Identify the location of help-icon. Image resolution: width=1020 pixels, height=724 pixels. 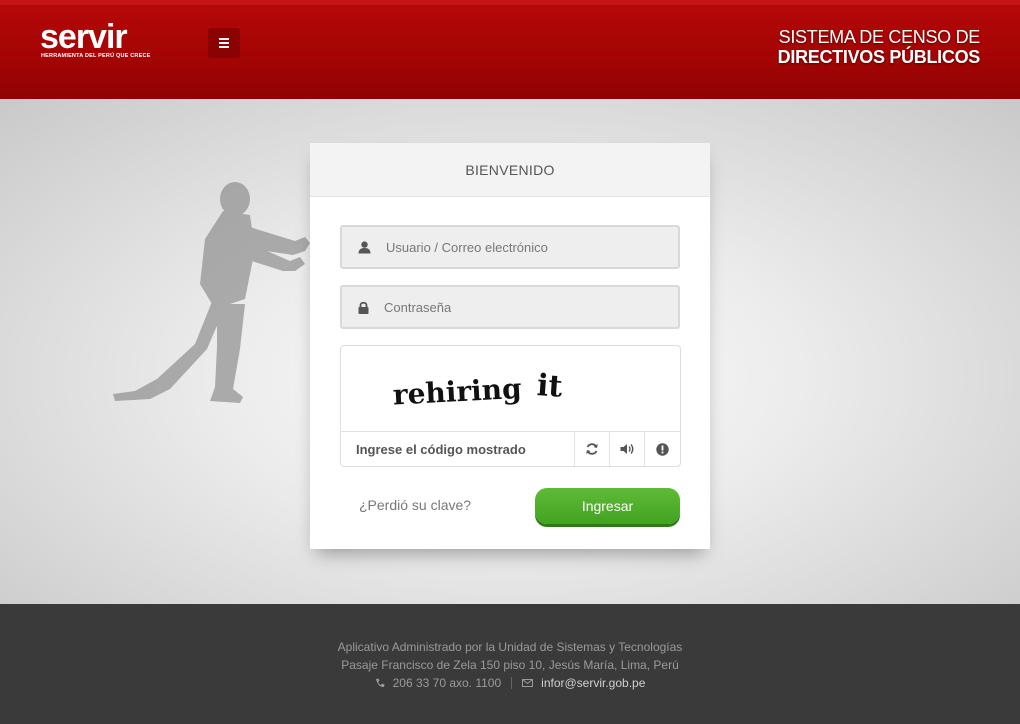
(662, 449).